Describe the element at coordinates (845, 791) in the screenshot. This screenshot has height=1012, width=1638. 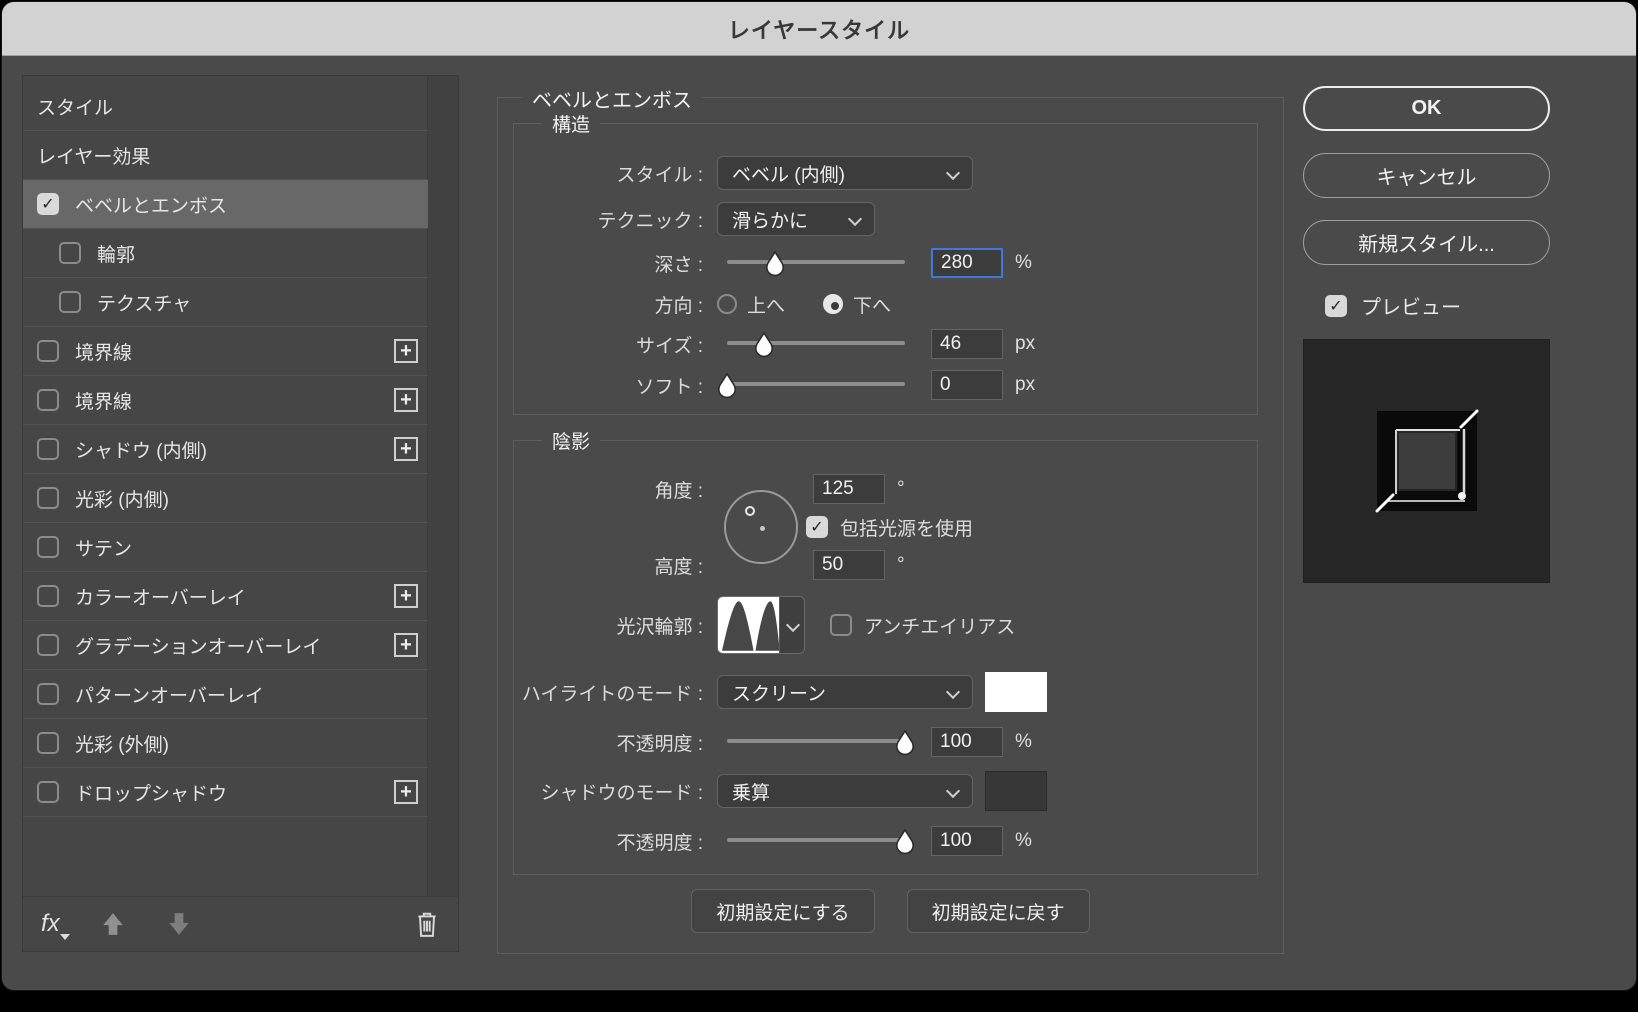
I see `shadow-mode-select: 乗算` at that location.